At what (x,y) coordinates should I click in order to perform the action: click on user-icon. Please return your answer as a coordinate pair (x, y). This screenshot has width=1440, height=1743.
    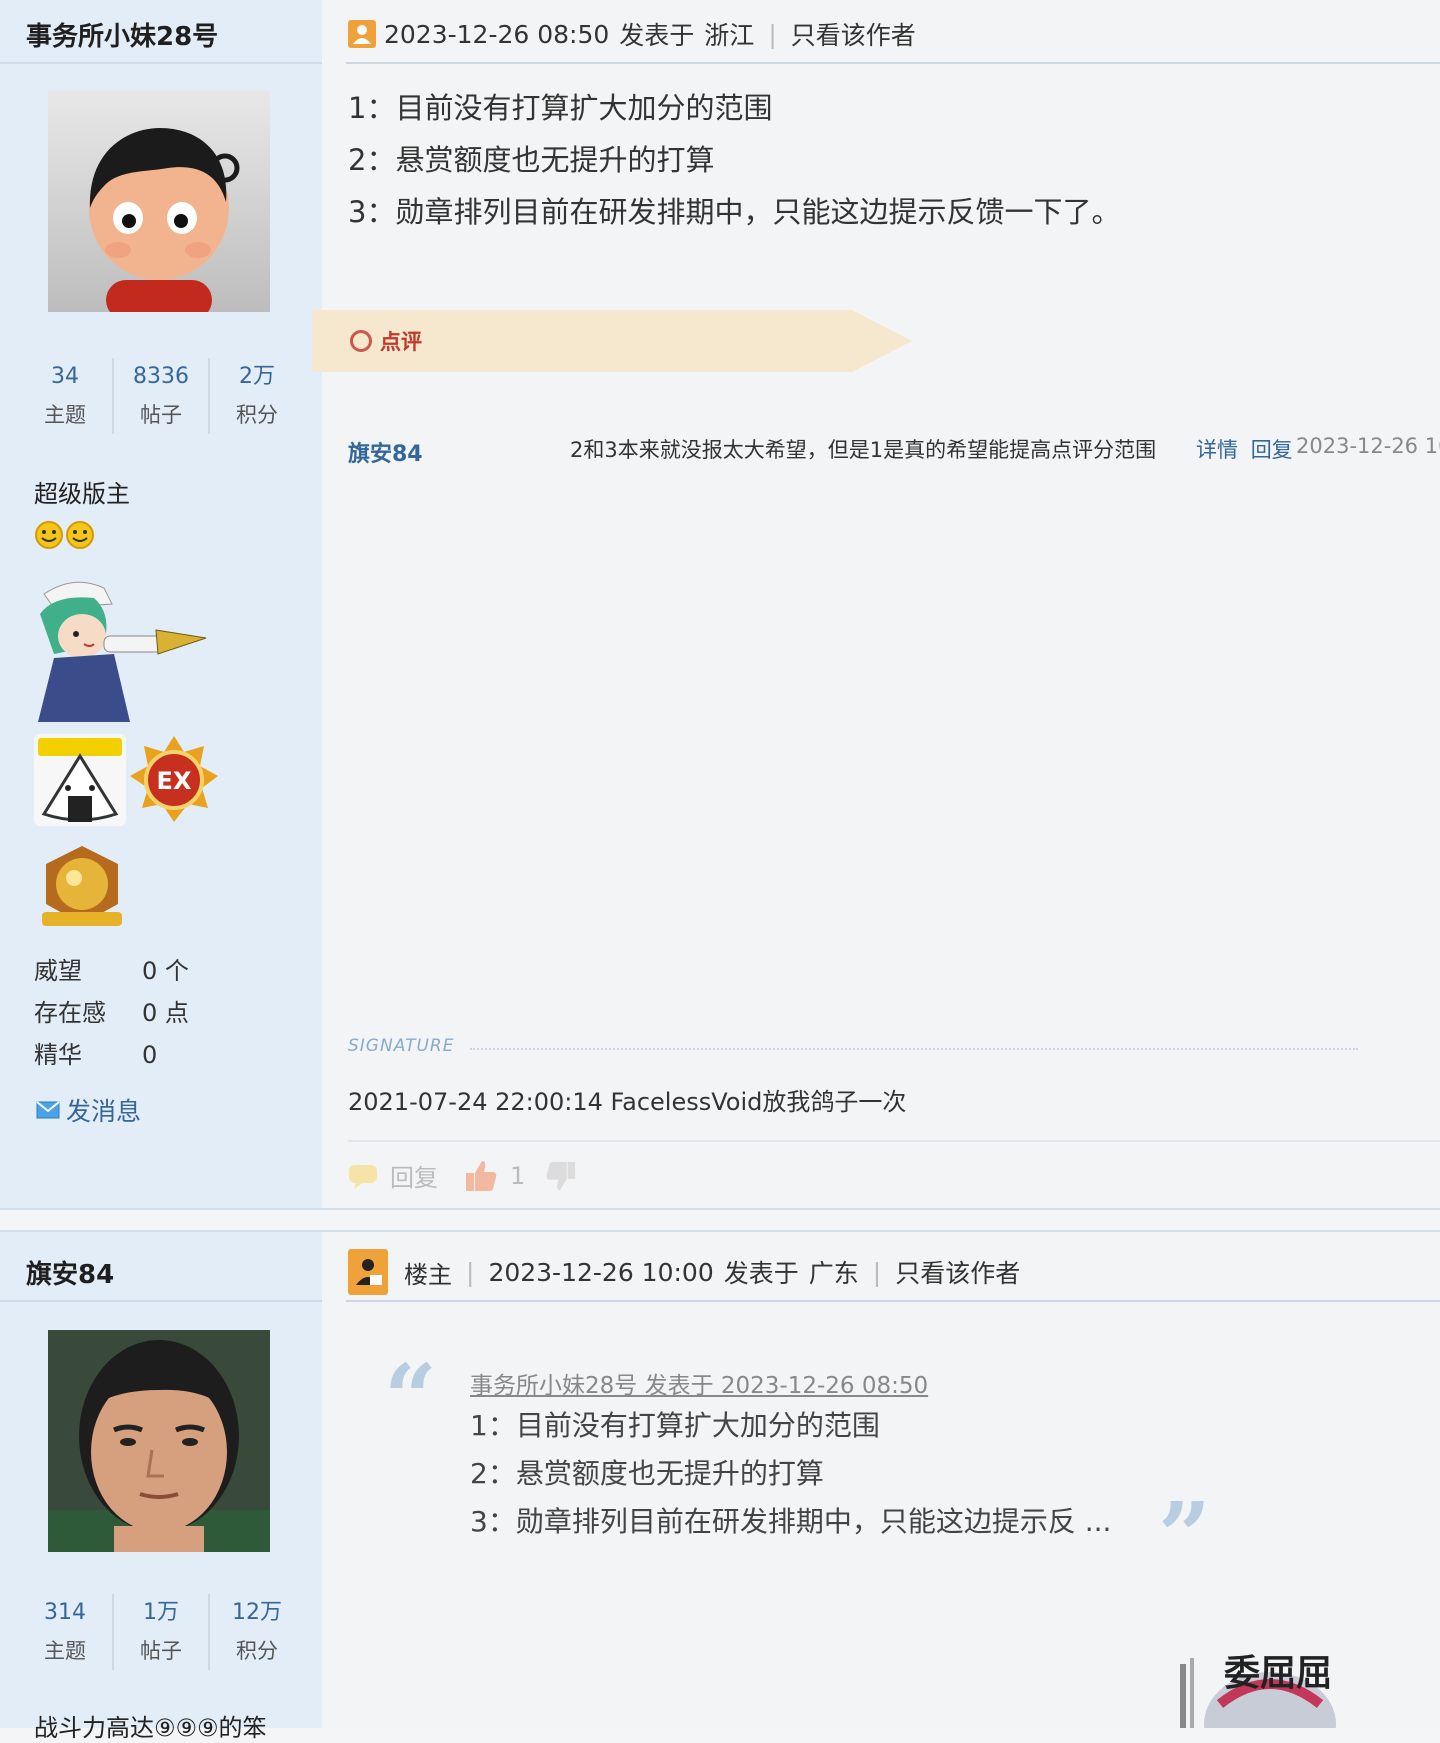
    Looking at the image, I should click on (362, 34).